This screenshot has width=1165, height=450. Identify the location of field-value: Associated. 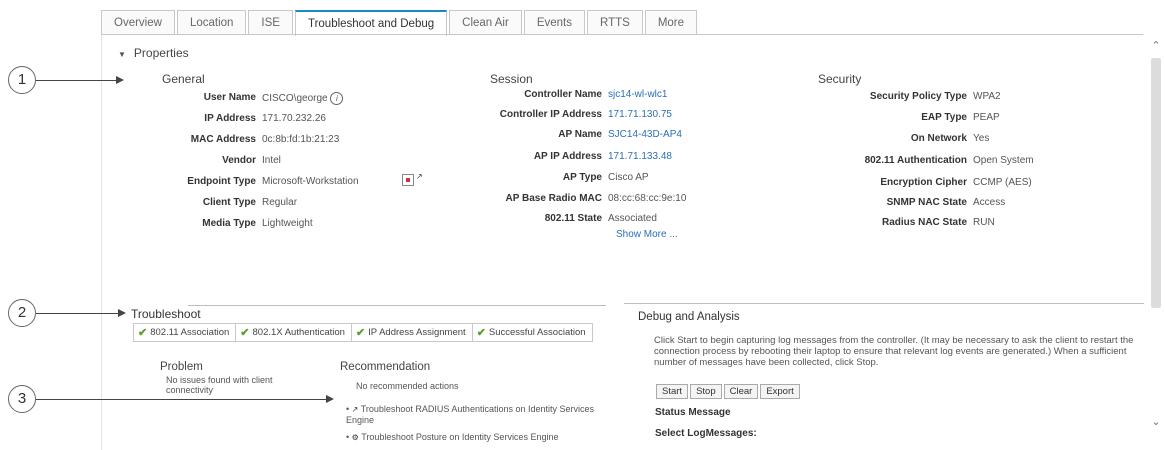
(632, 218).